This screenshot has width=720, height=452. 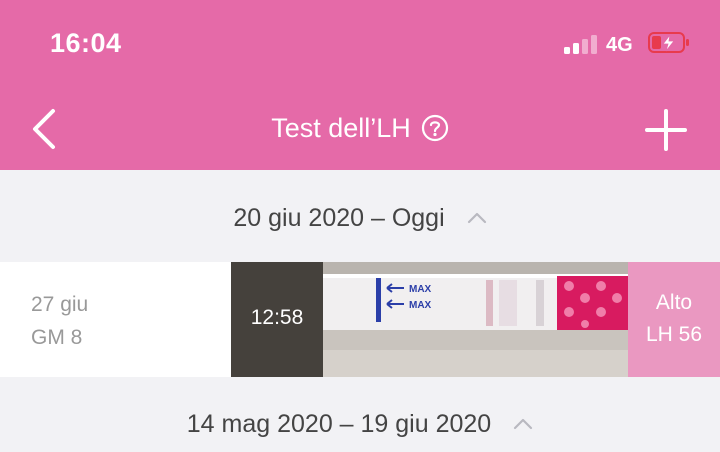 What do you see at coordinates (669, 45) in the screenshot?
I see `battery-charging-icon` at bounding box center [669, 45].